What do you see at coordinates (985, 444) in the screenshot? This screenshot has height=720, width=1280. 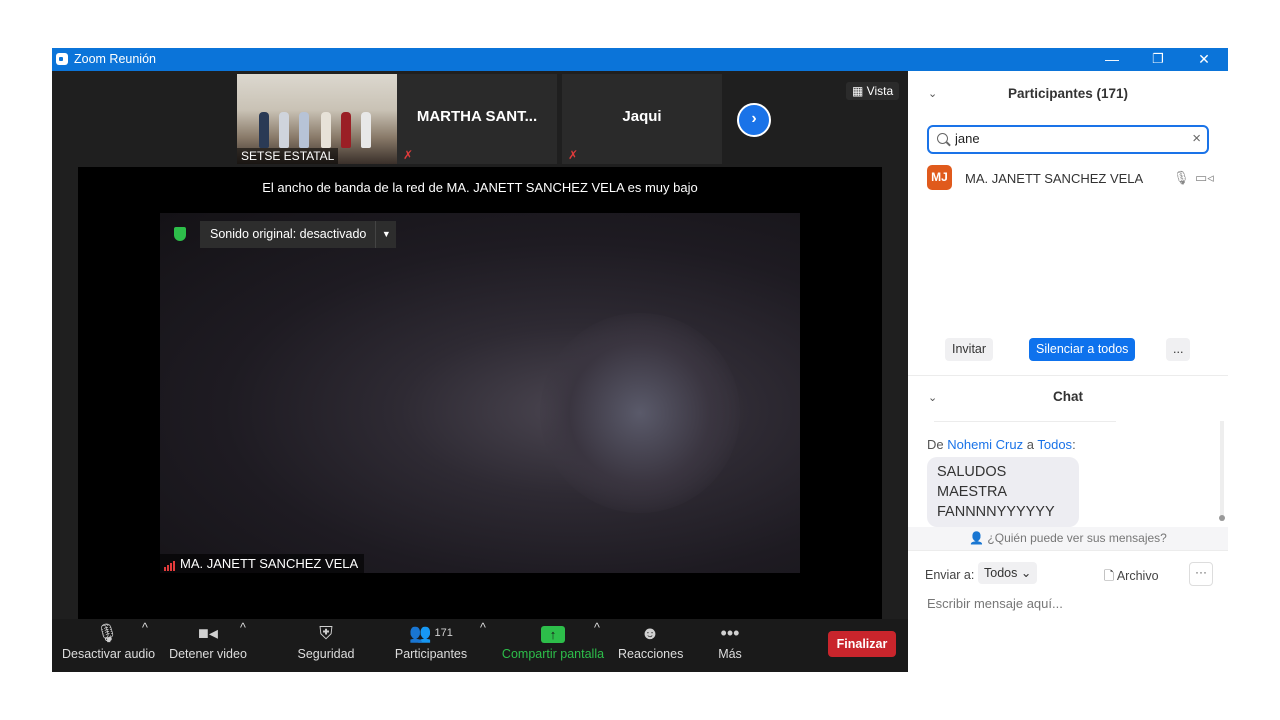 I see `sender-link: Nohemi Cruz` at bounding box center [985, 444].